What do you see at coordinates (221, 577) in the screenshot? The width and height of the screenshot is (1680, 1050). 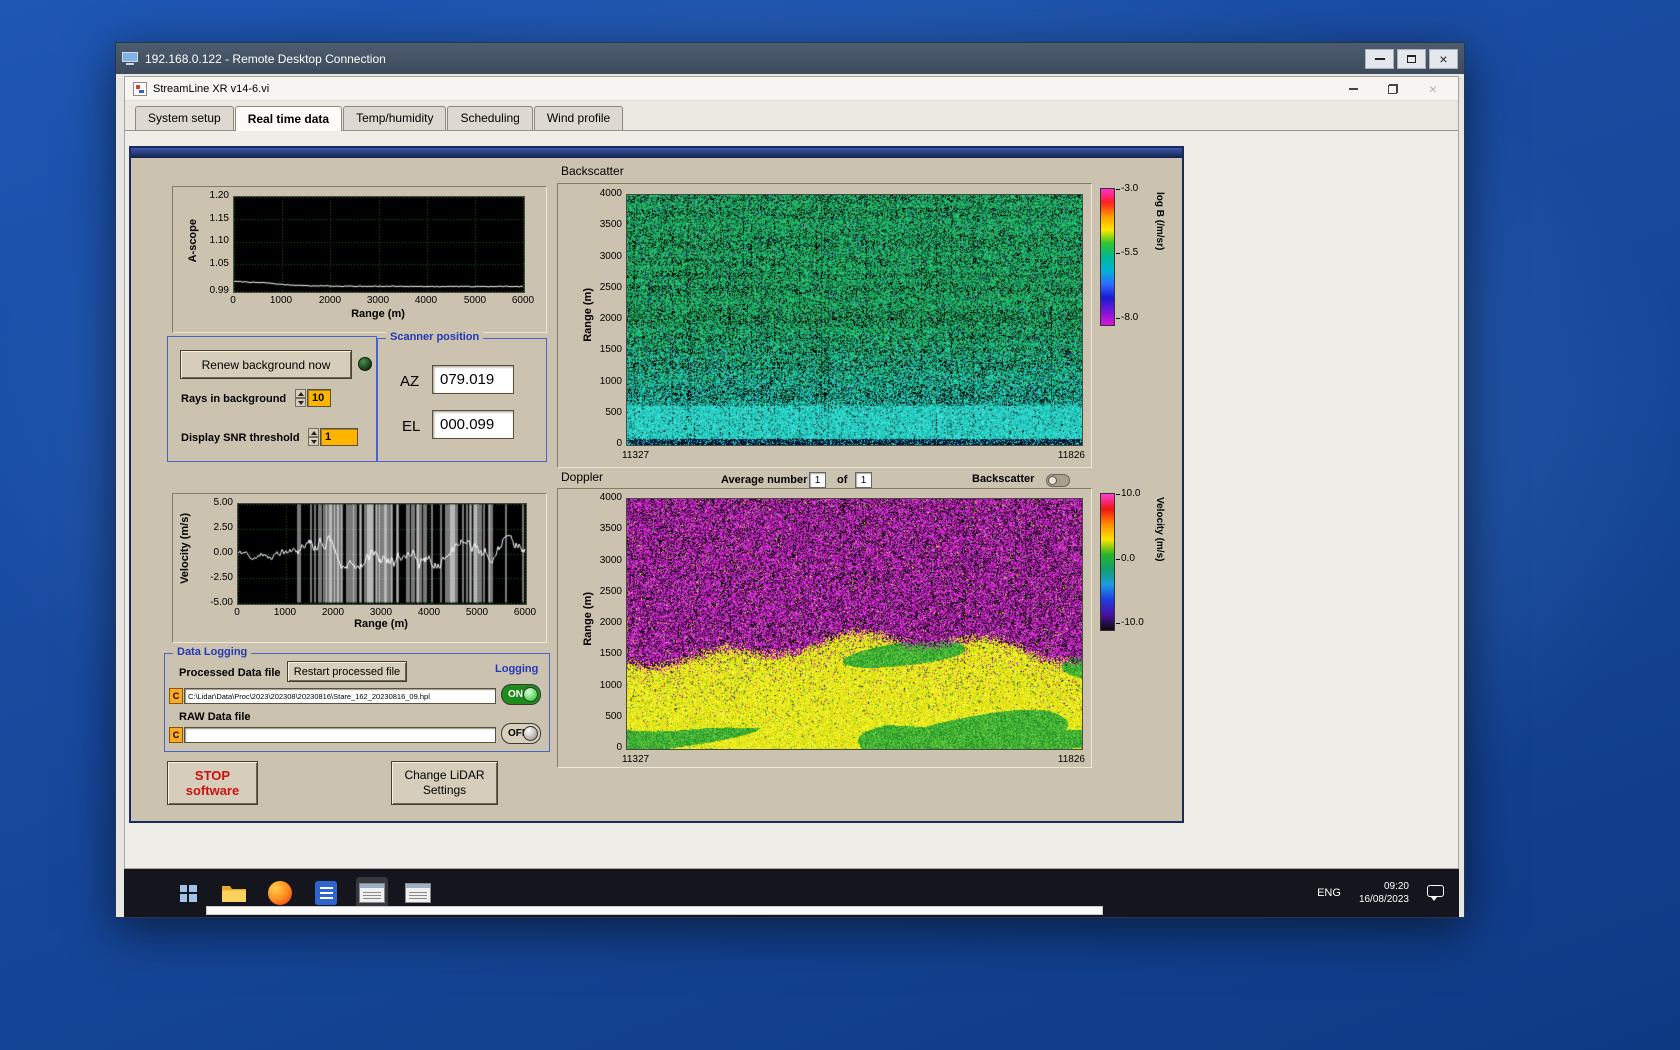 I see `y-tick-label: -2.50` at bounding box center [221, 577].